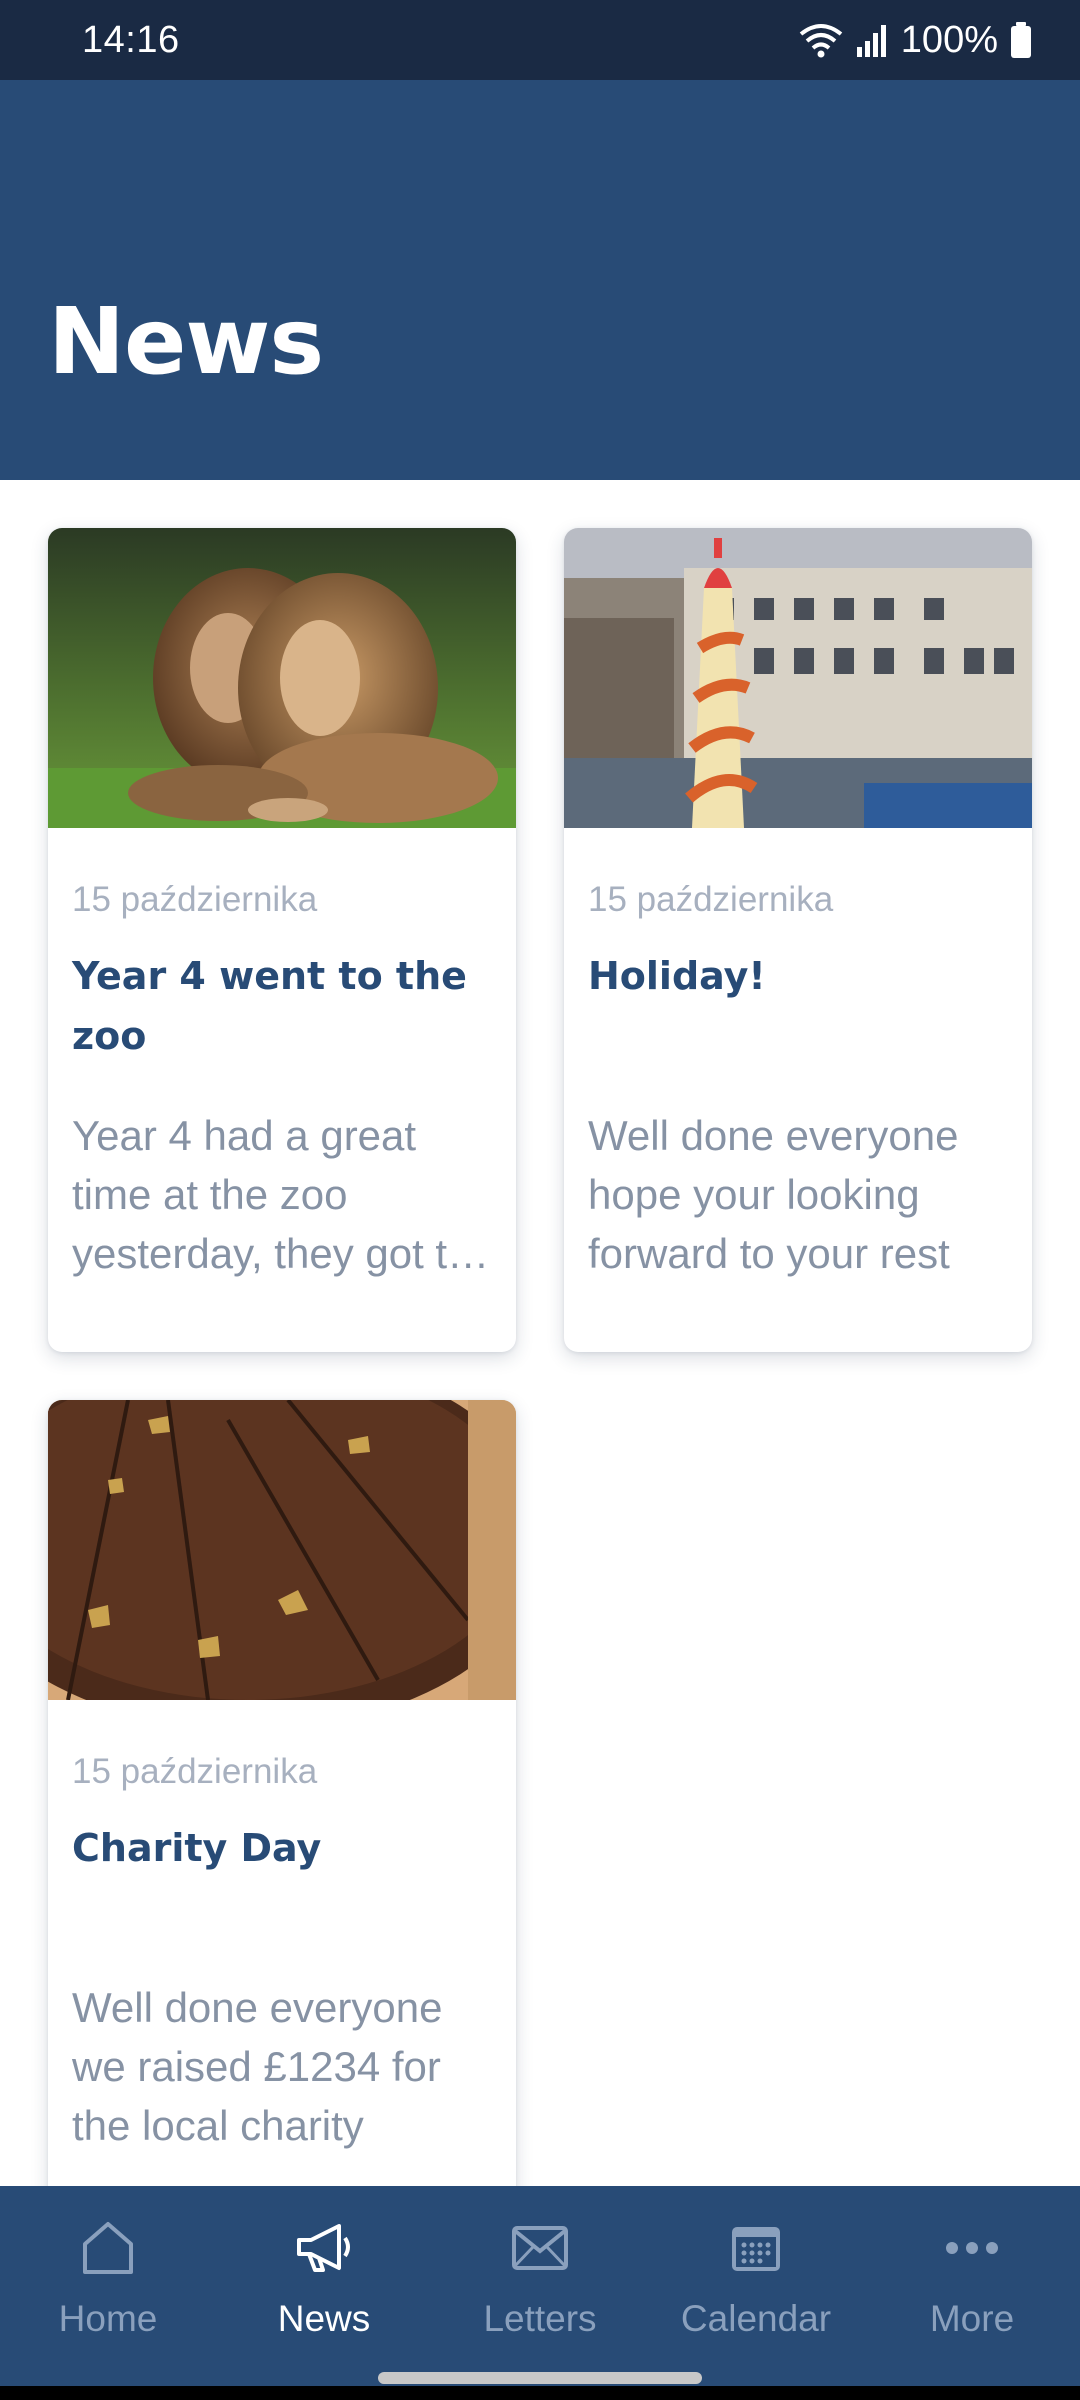  I want to click on nav-item-calendar: Calendar, so click(756, 2291).